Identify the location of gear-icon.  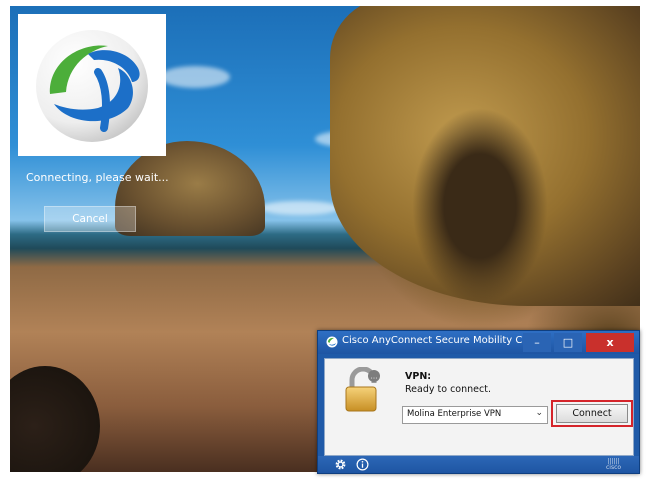
(340, 464).